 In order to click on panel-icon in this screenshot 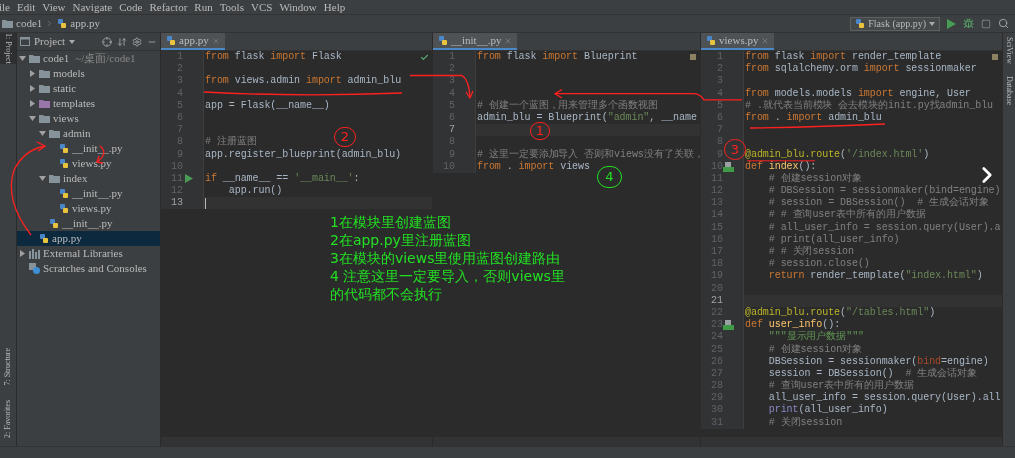, I will do `click(25, 41)`.